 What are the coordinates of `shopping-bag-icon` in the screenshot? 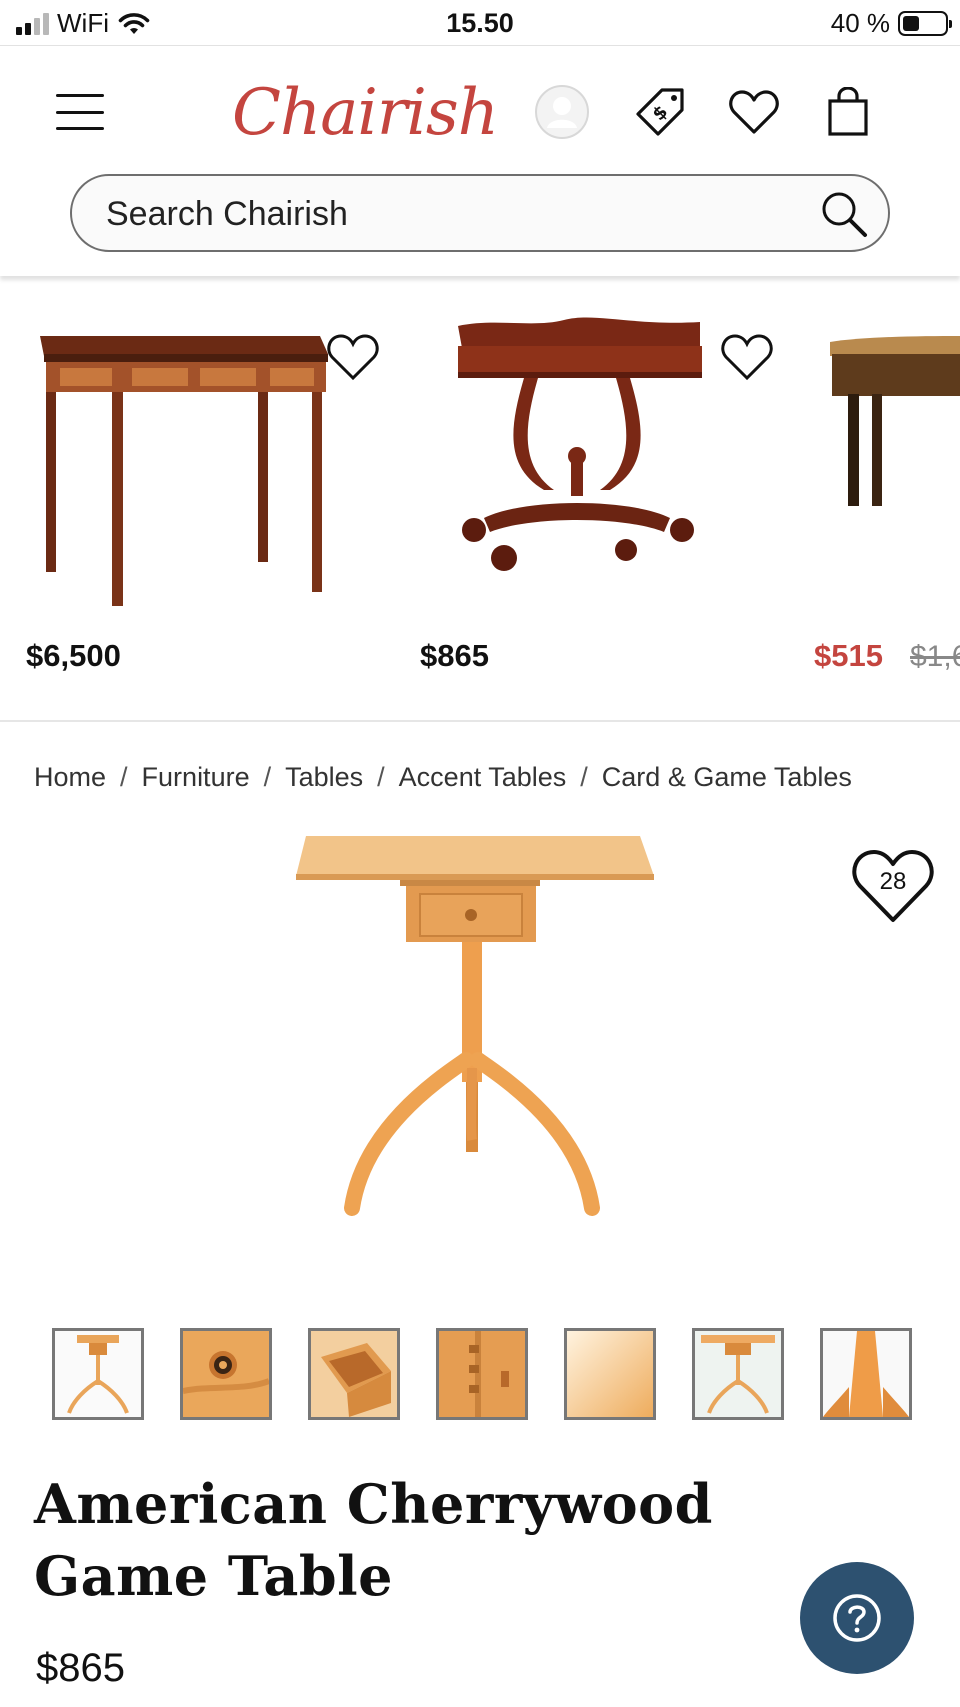 It's located at (848, 112).